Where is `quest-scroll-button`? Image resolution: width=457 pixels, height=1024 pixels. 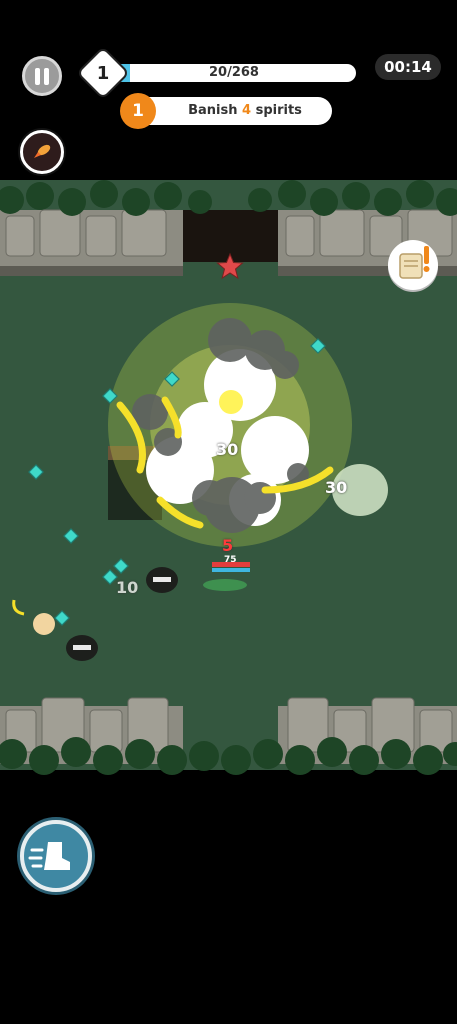
quest-scroll-button is located at coordinates (413, 265).